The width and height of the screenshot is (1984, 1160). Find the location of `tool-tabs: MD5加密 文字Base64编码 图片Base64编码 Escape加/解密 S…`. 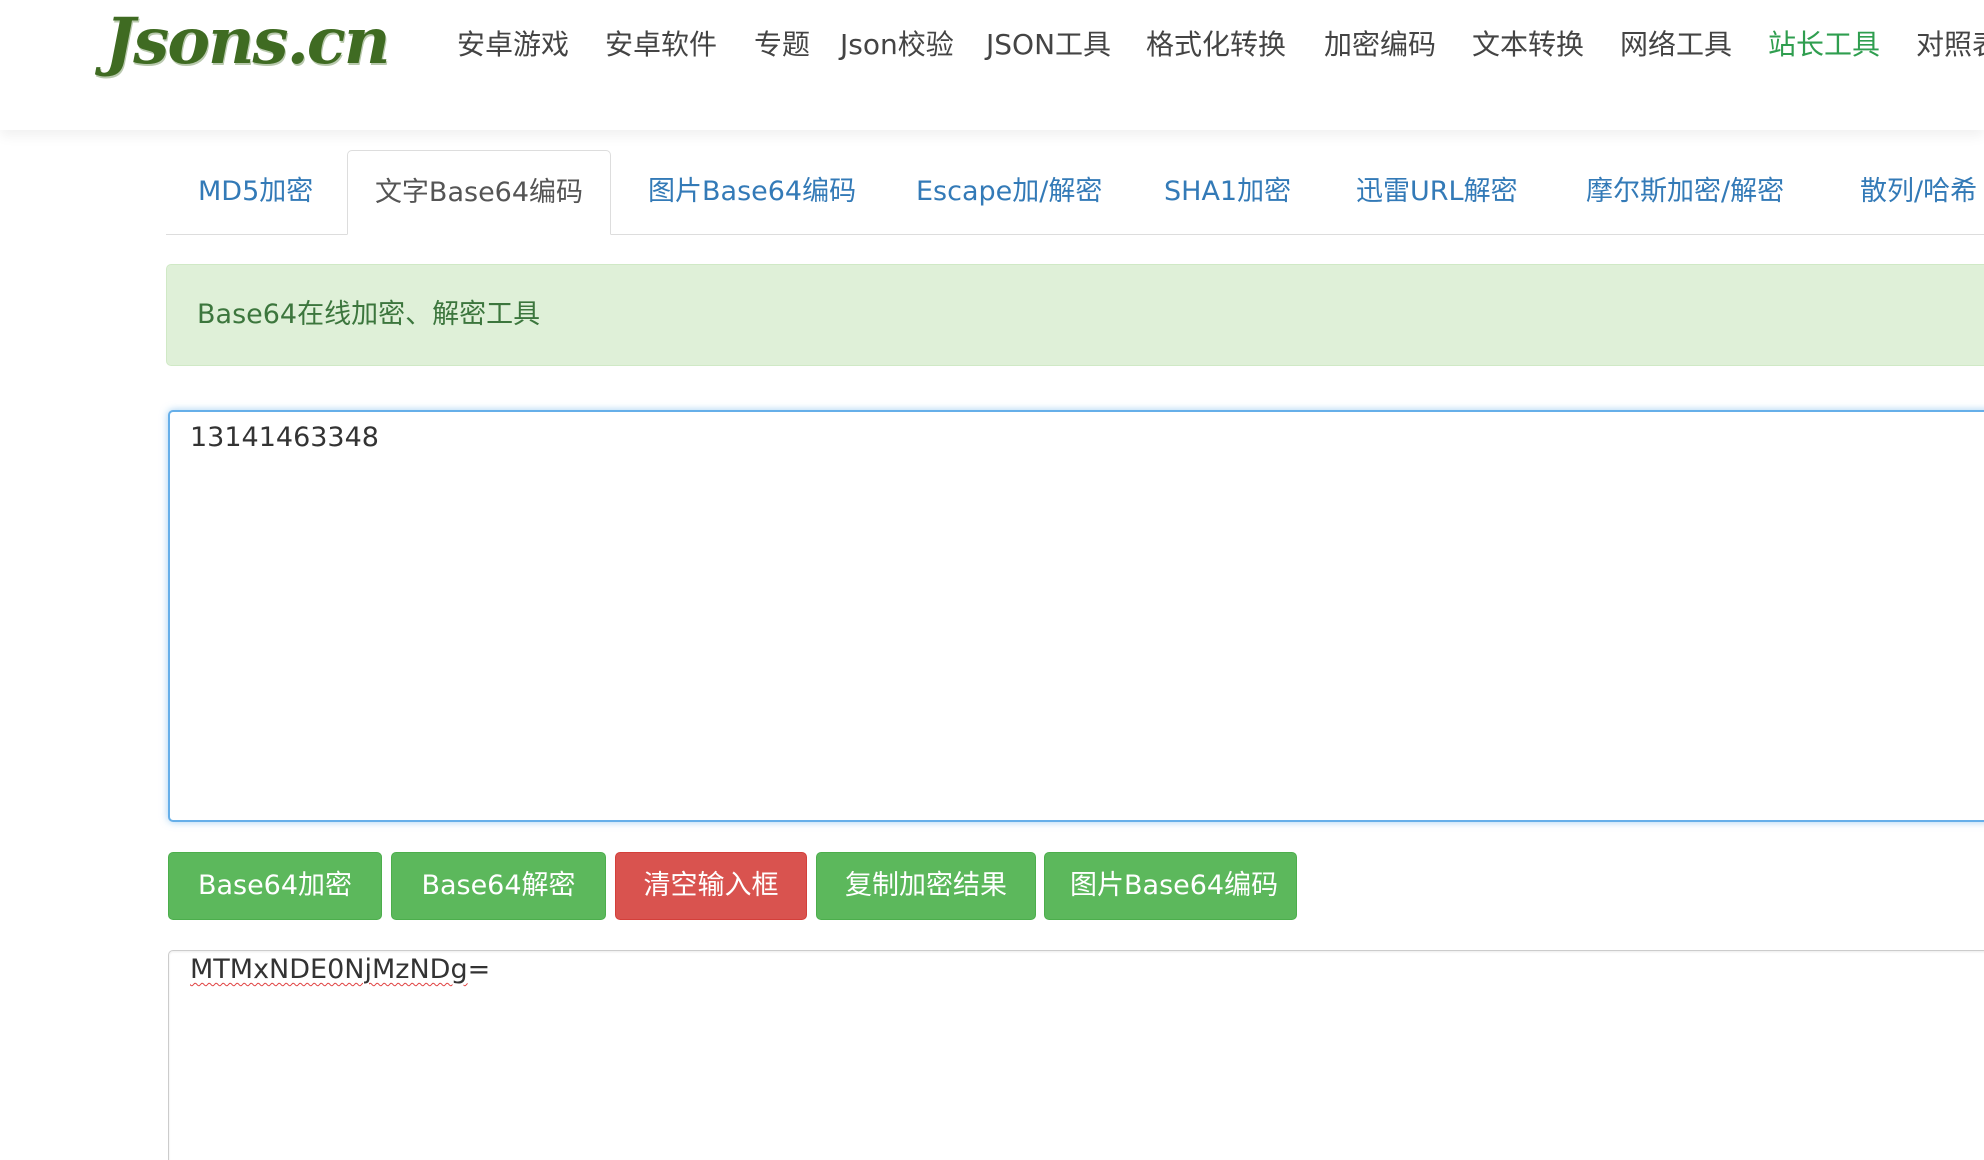

tool-tabs: MD5加密 文字Base64编码 图片Base64编码 Escape加/解密 S… is located at coordinates (1075, 192).